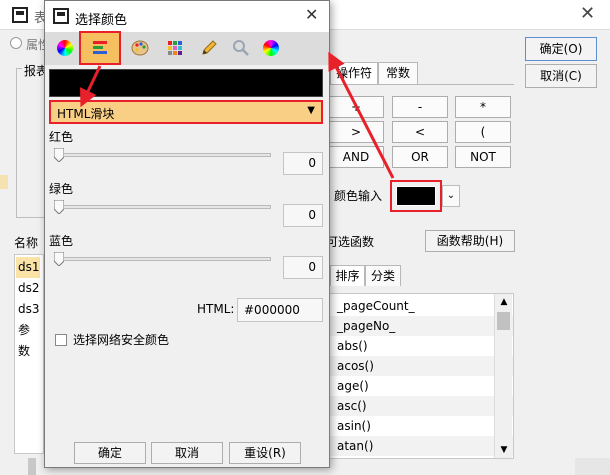 The image size is (610, 475). I want to click on arrow-to-dialog, so click(361, 115).